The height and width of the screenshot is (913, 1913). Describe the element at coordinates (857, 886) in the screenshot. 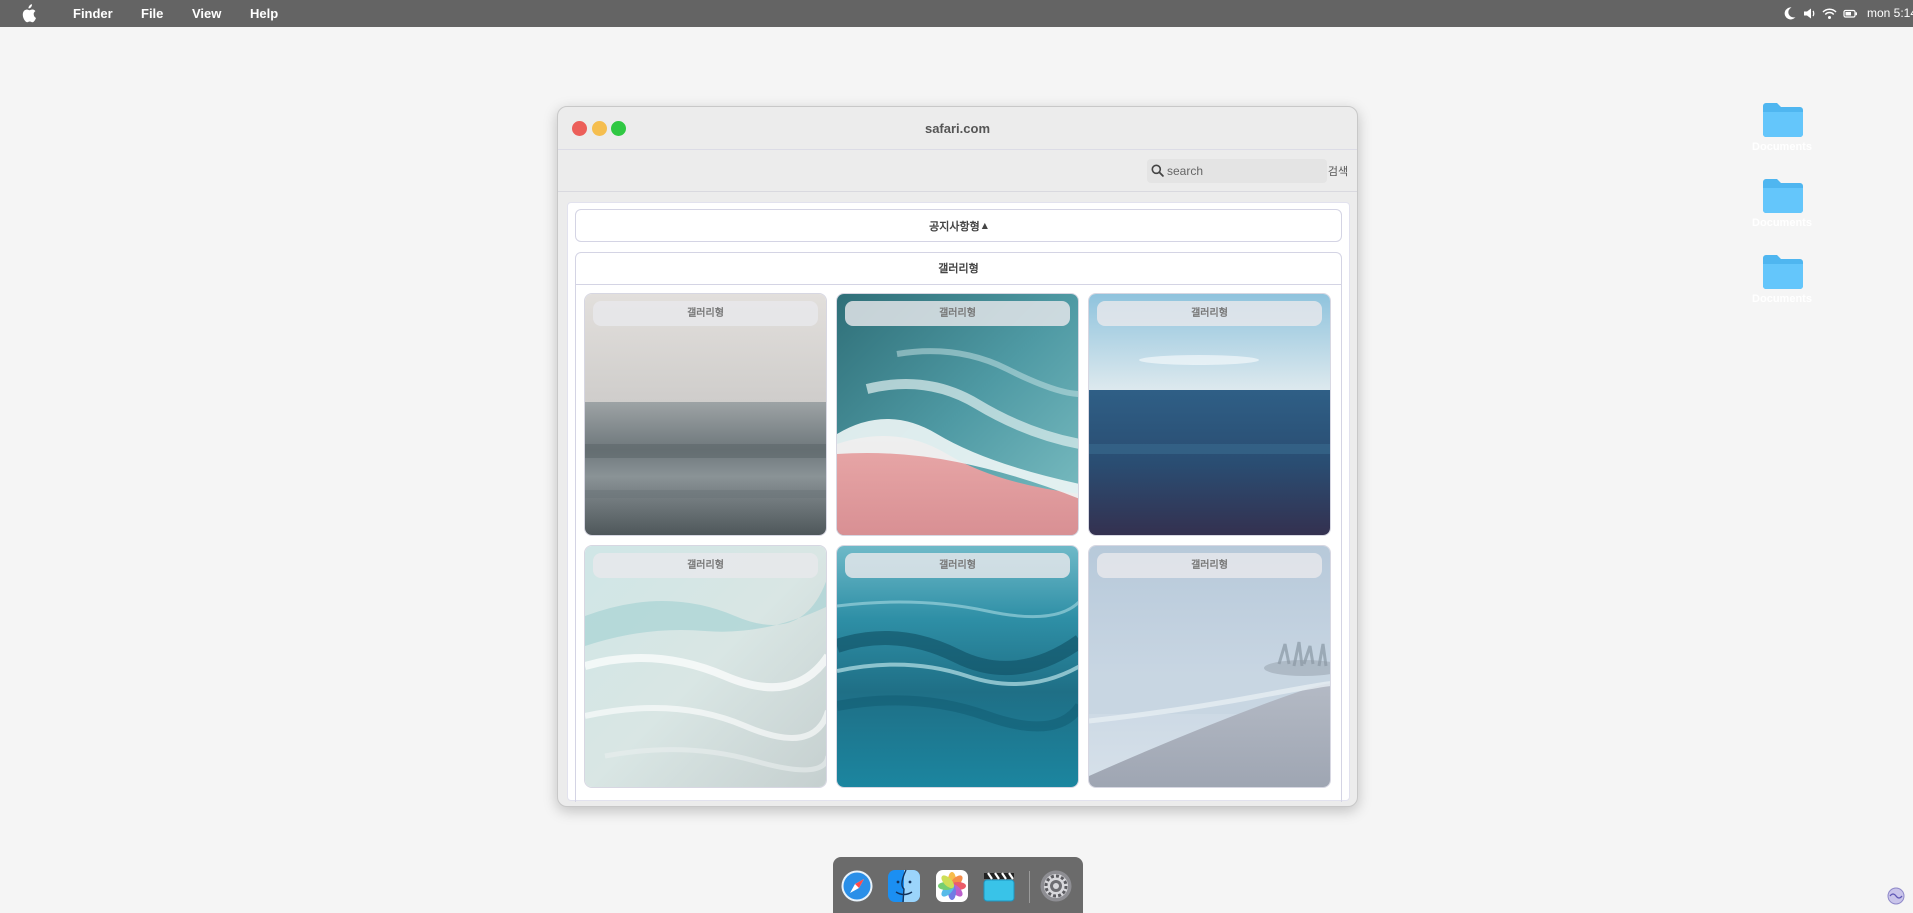

I see `safari-icon` at that location.